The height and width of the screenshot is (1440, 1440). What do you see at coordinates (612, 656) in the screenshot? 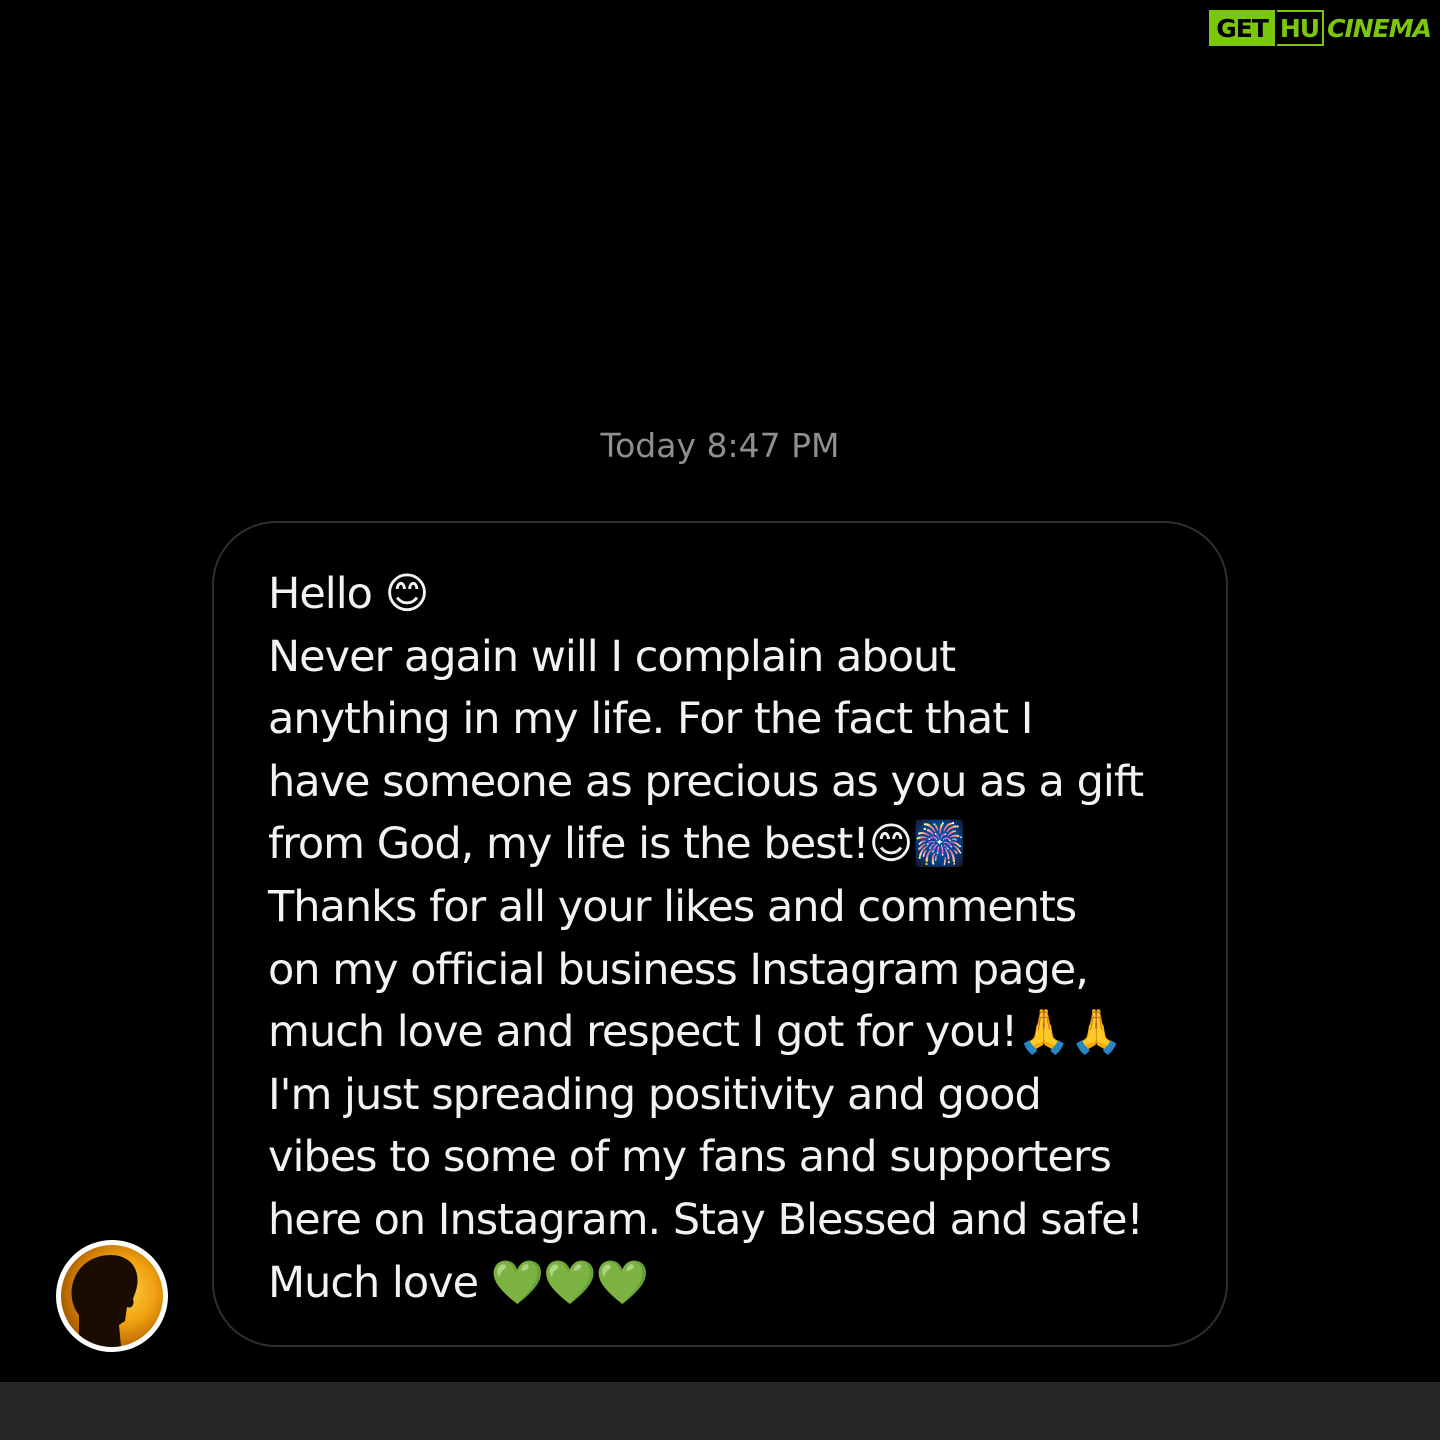
I see `message-line: Never again will I complain about` at bounding box center [612, 656].